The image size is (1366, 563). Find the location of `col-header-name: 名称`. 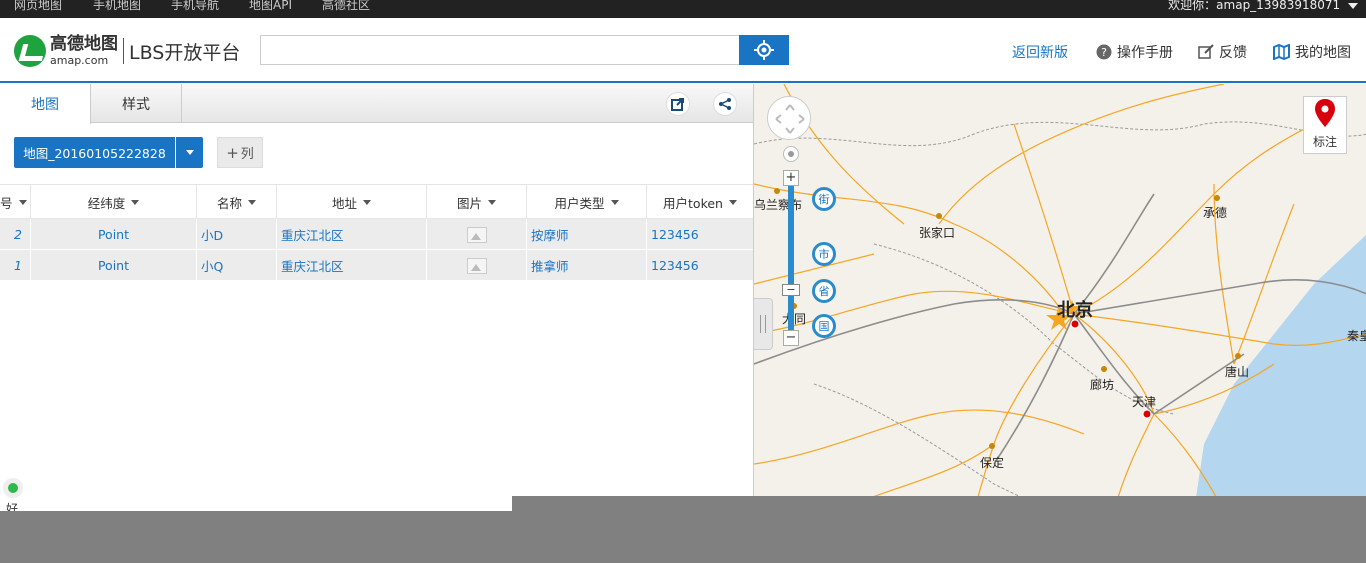

col-header-name: 名称 is located at coordinates (237, 202).